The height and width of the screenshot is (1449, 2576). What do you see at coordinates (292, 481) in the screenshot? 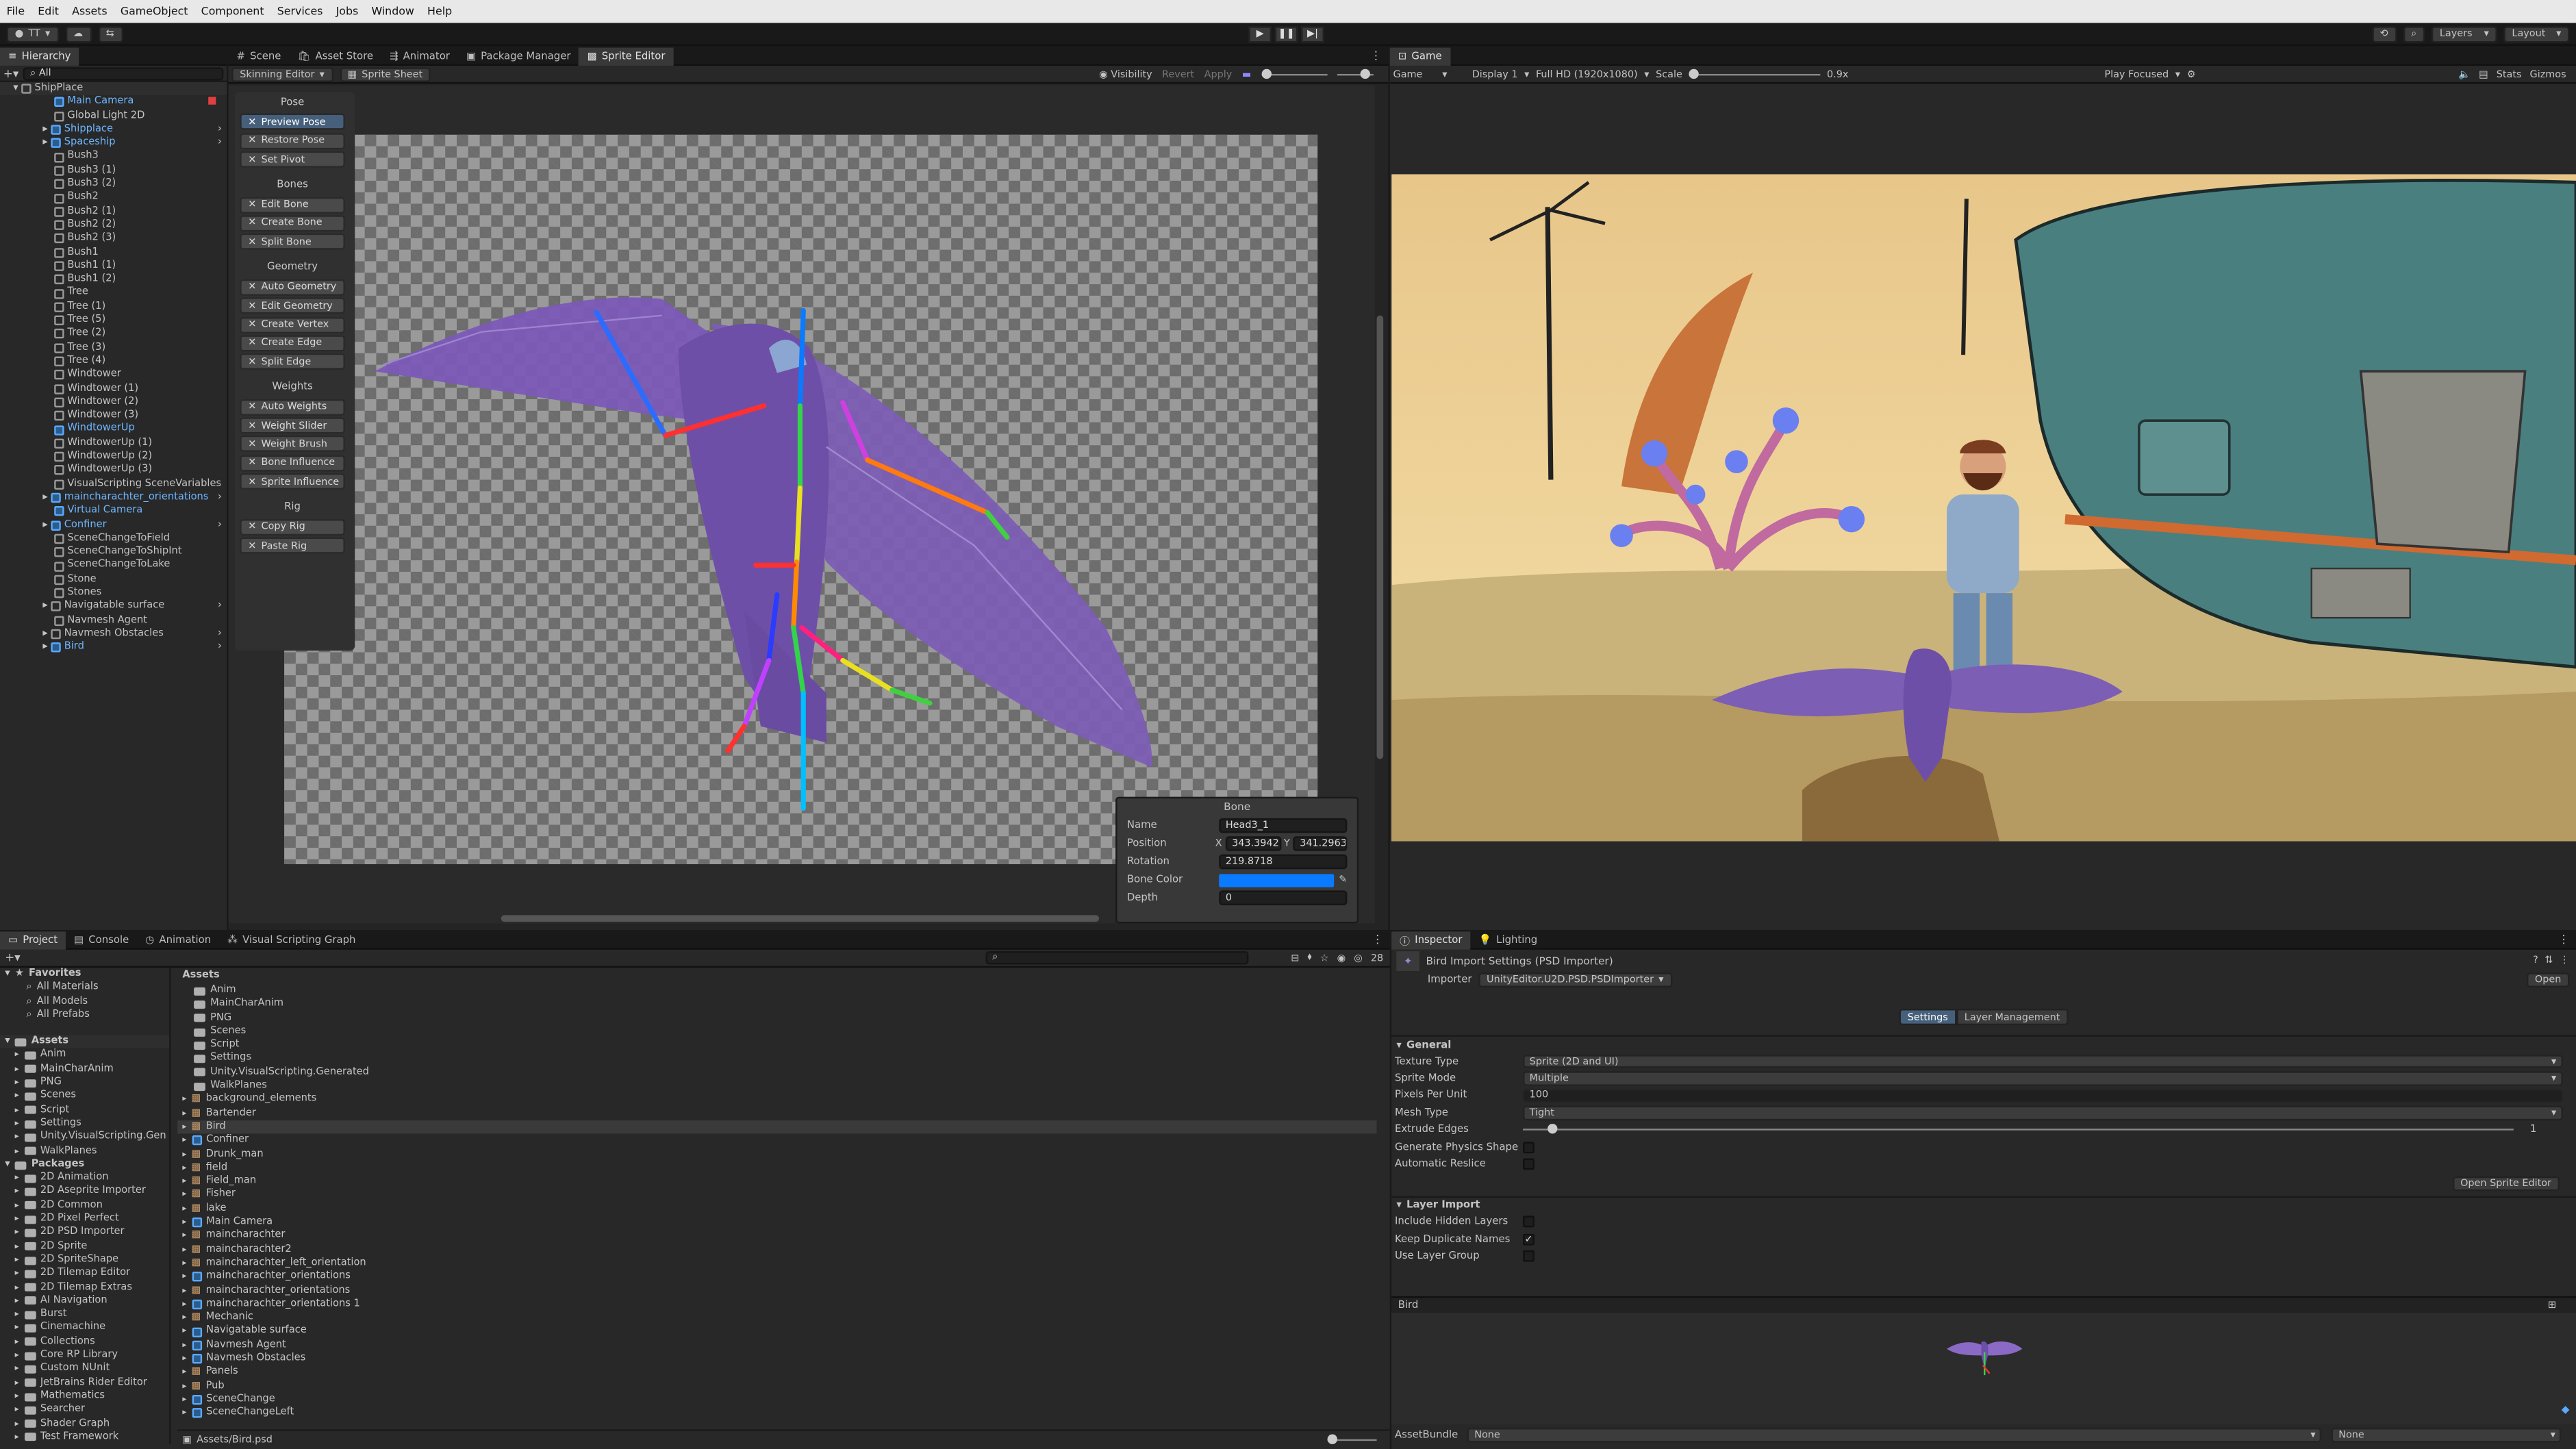
I see `sprite-influence-button: ✕ Sprite Influence` at bounding box center [292, 481].